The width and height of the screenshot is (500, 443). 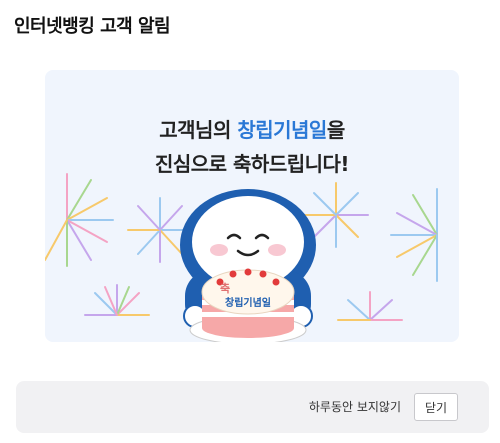 I want to click on firework-bottom-left-icon, so click(x=117, y=300).